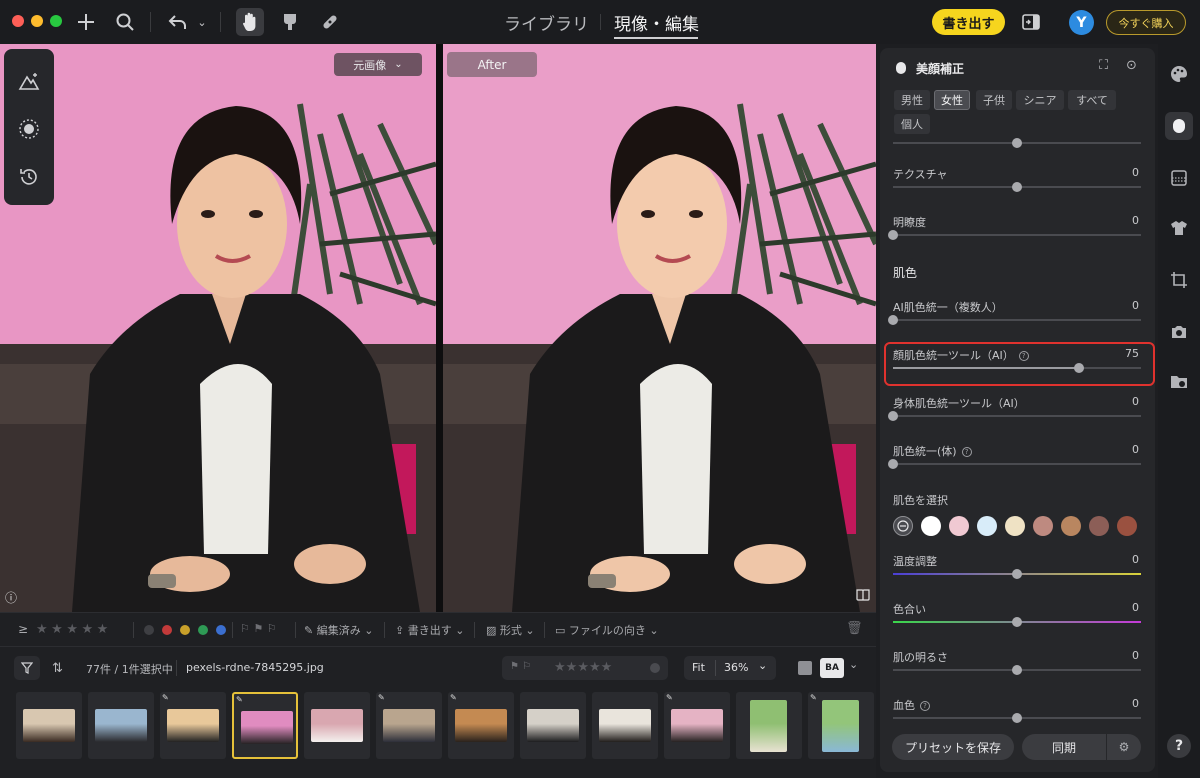  Describe the element at coordinates (1179, 178) in the screenshot. I see `background-icon` at that location.